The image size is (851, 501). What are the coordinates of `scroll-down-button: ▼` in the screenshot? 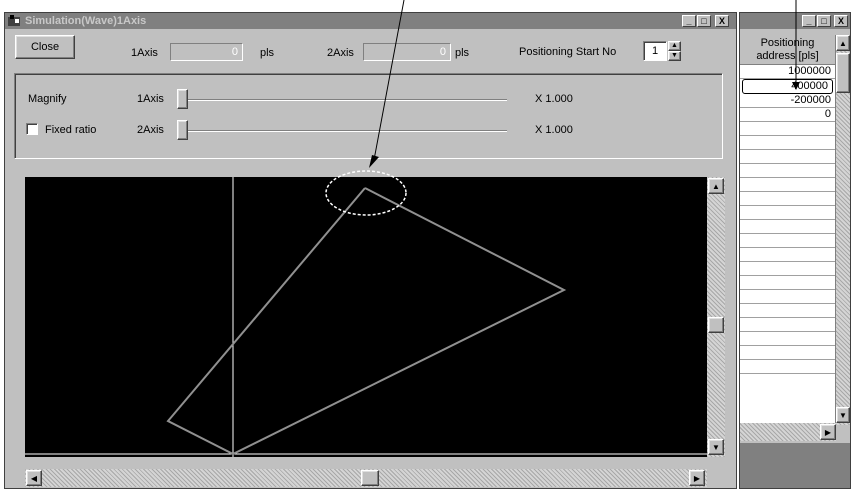 It's located at (716, 447).